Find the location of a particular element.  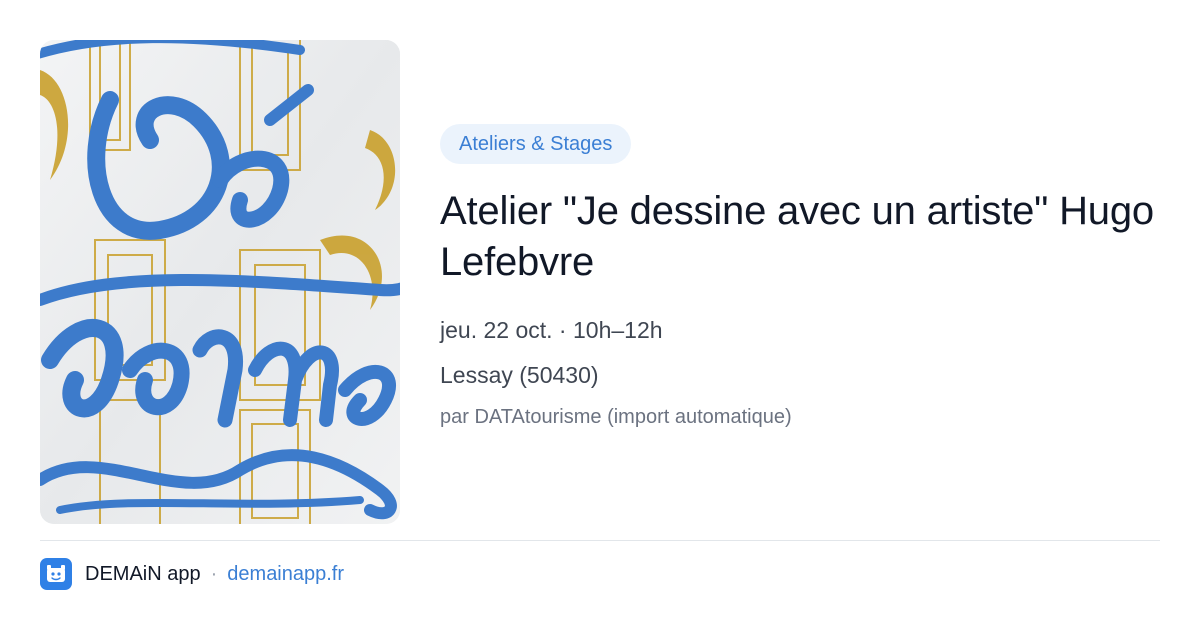

event-datetime: jeu. 22 oct. · 10h–12h is located at coordinates (800, 330).